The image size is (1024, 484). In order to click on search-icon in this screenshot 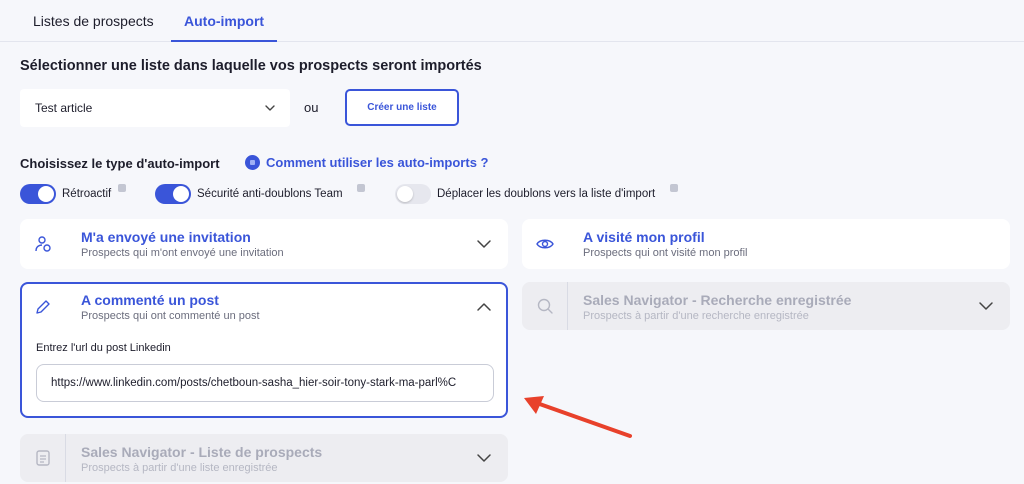, I will do `click(545, 306)`.